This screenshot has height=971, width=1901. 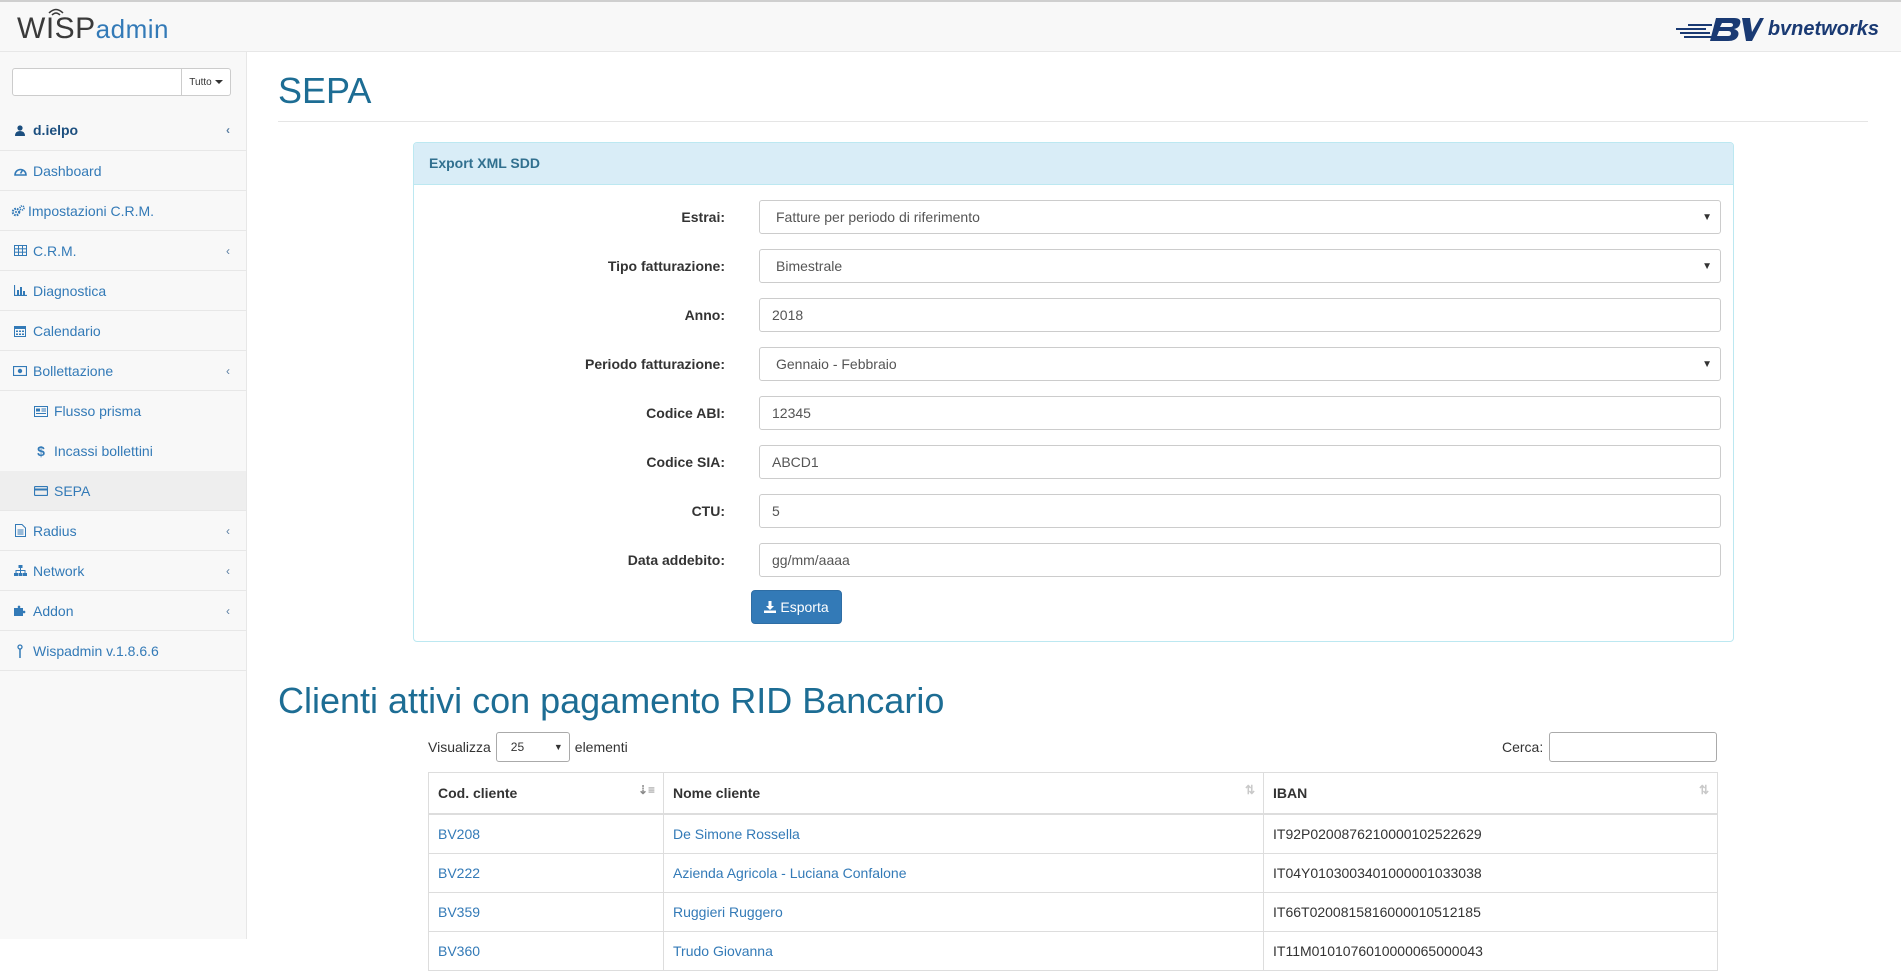 I want to click on sidebar-item-label: Impostazioni C.R.M., so click(x=91, y=210).